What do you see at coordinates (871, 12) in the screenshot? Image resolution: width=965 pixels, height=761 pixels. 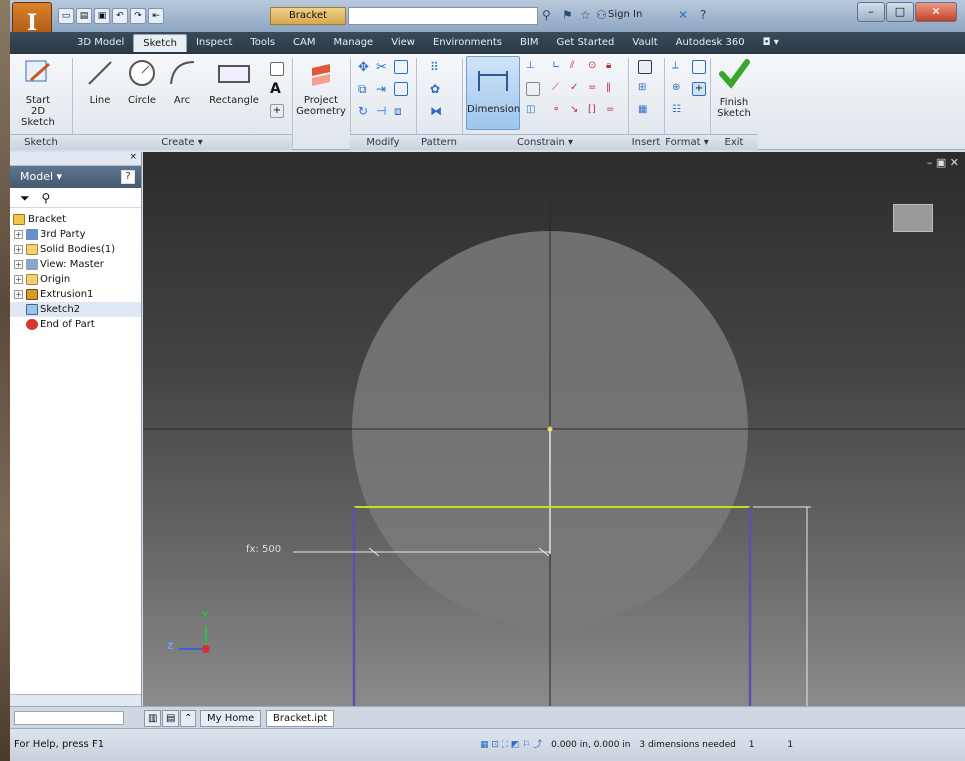 I see `minimize-button: –` at bounding box center [871, 12].